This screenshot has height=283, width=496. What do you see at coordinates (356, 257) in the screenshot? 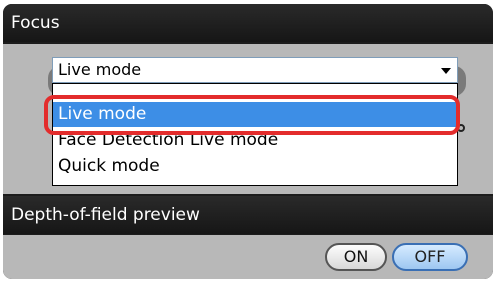
I see `dof-on-button: ON` at bounding box center [356, 257].